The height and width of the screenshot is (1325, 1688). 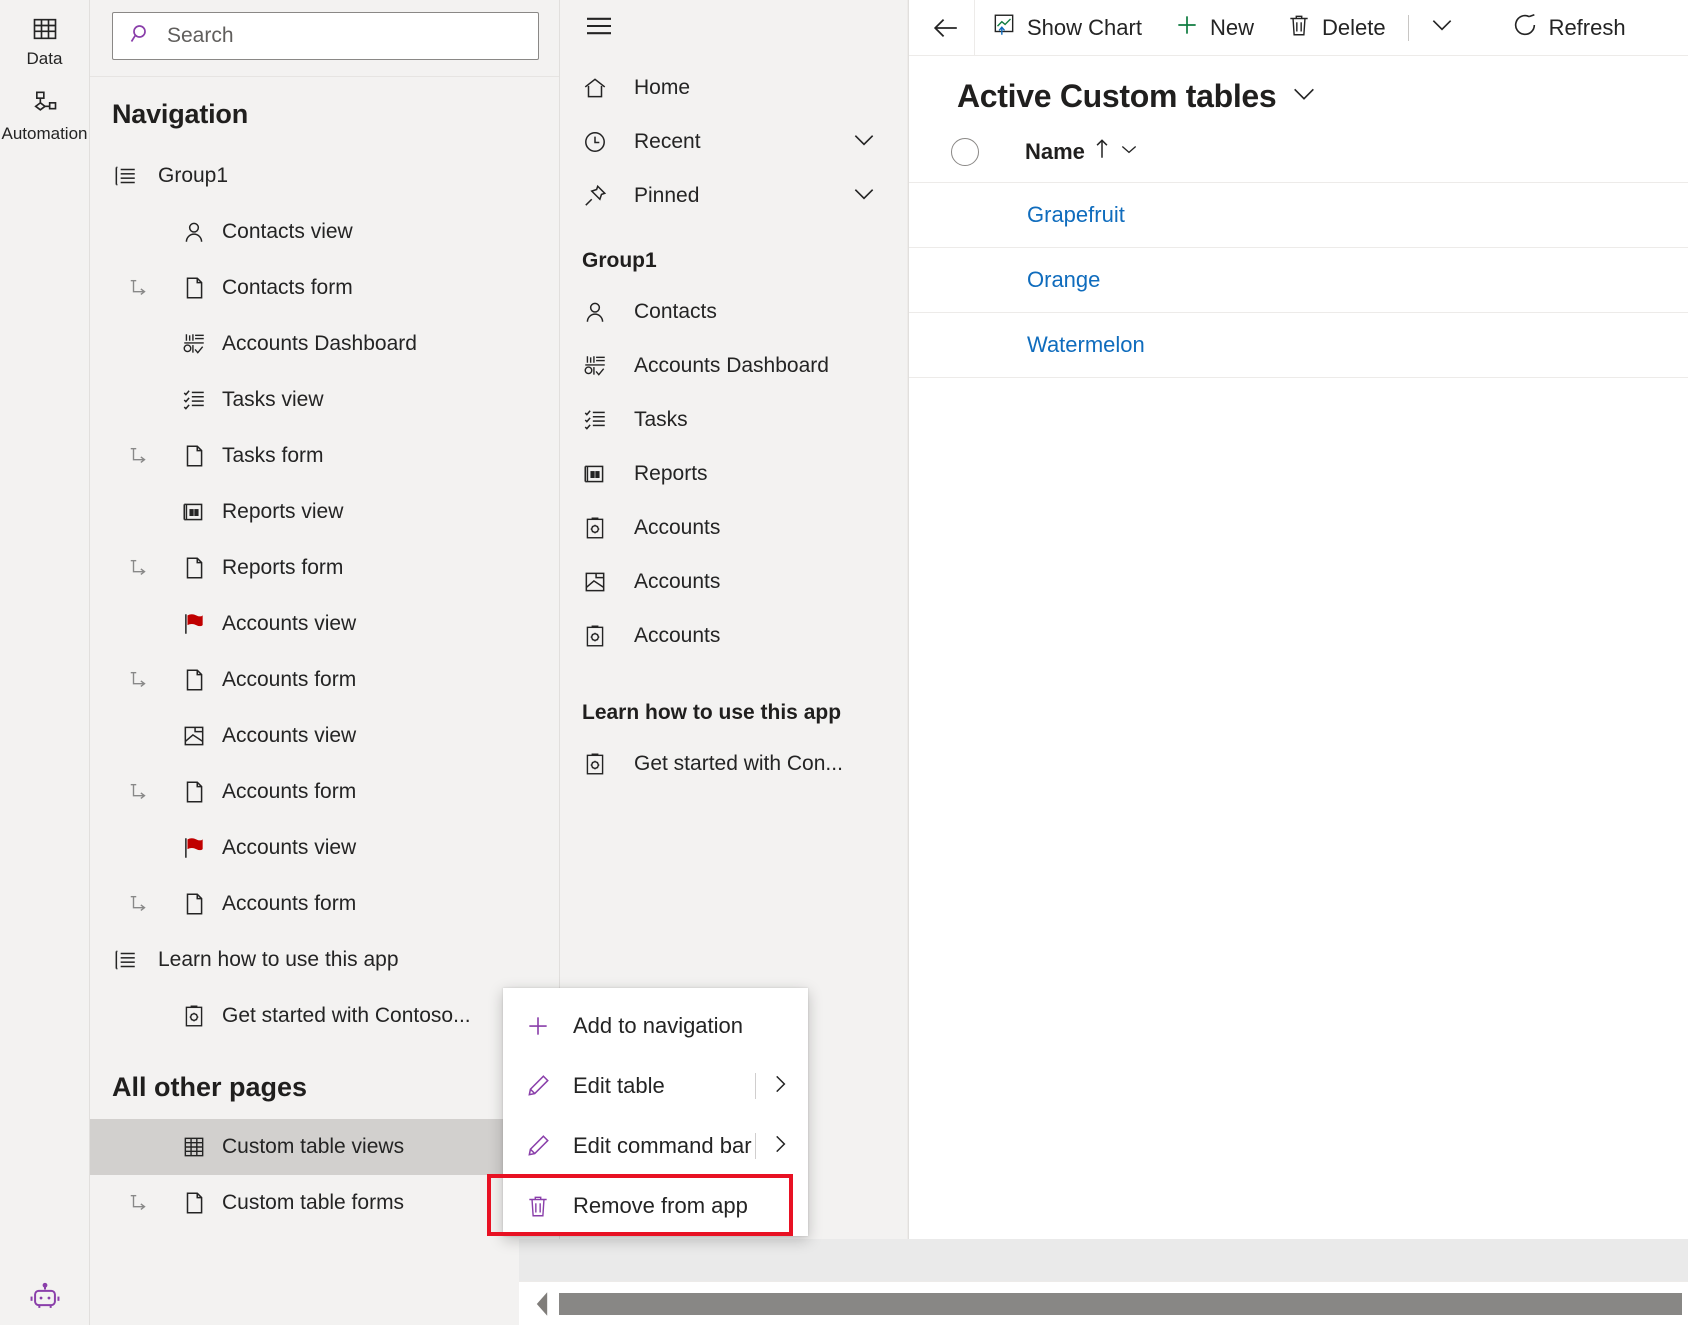 What do you see at coordinates (946, 28) in the screenshot?
I see `back-arrow-icon` at bounding box center [946, 28].